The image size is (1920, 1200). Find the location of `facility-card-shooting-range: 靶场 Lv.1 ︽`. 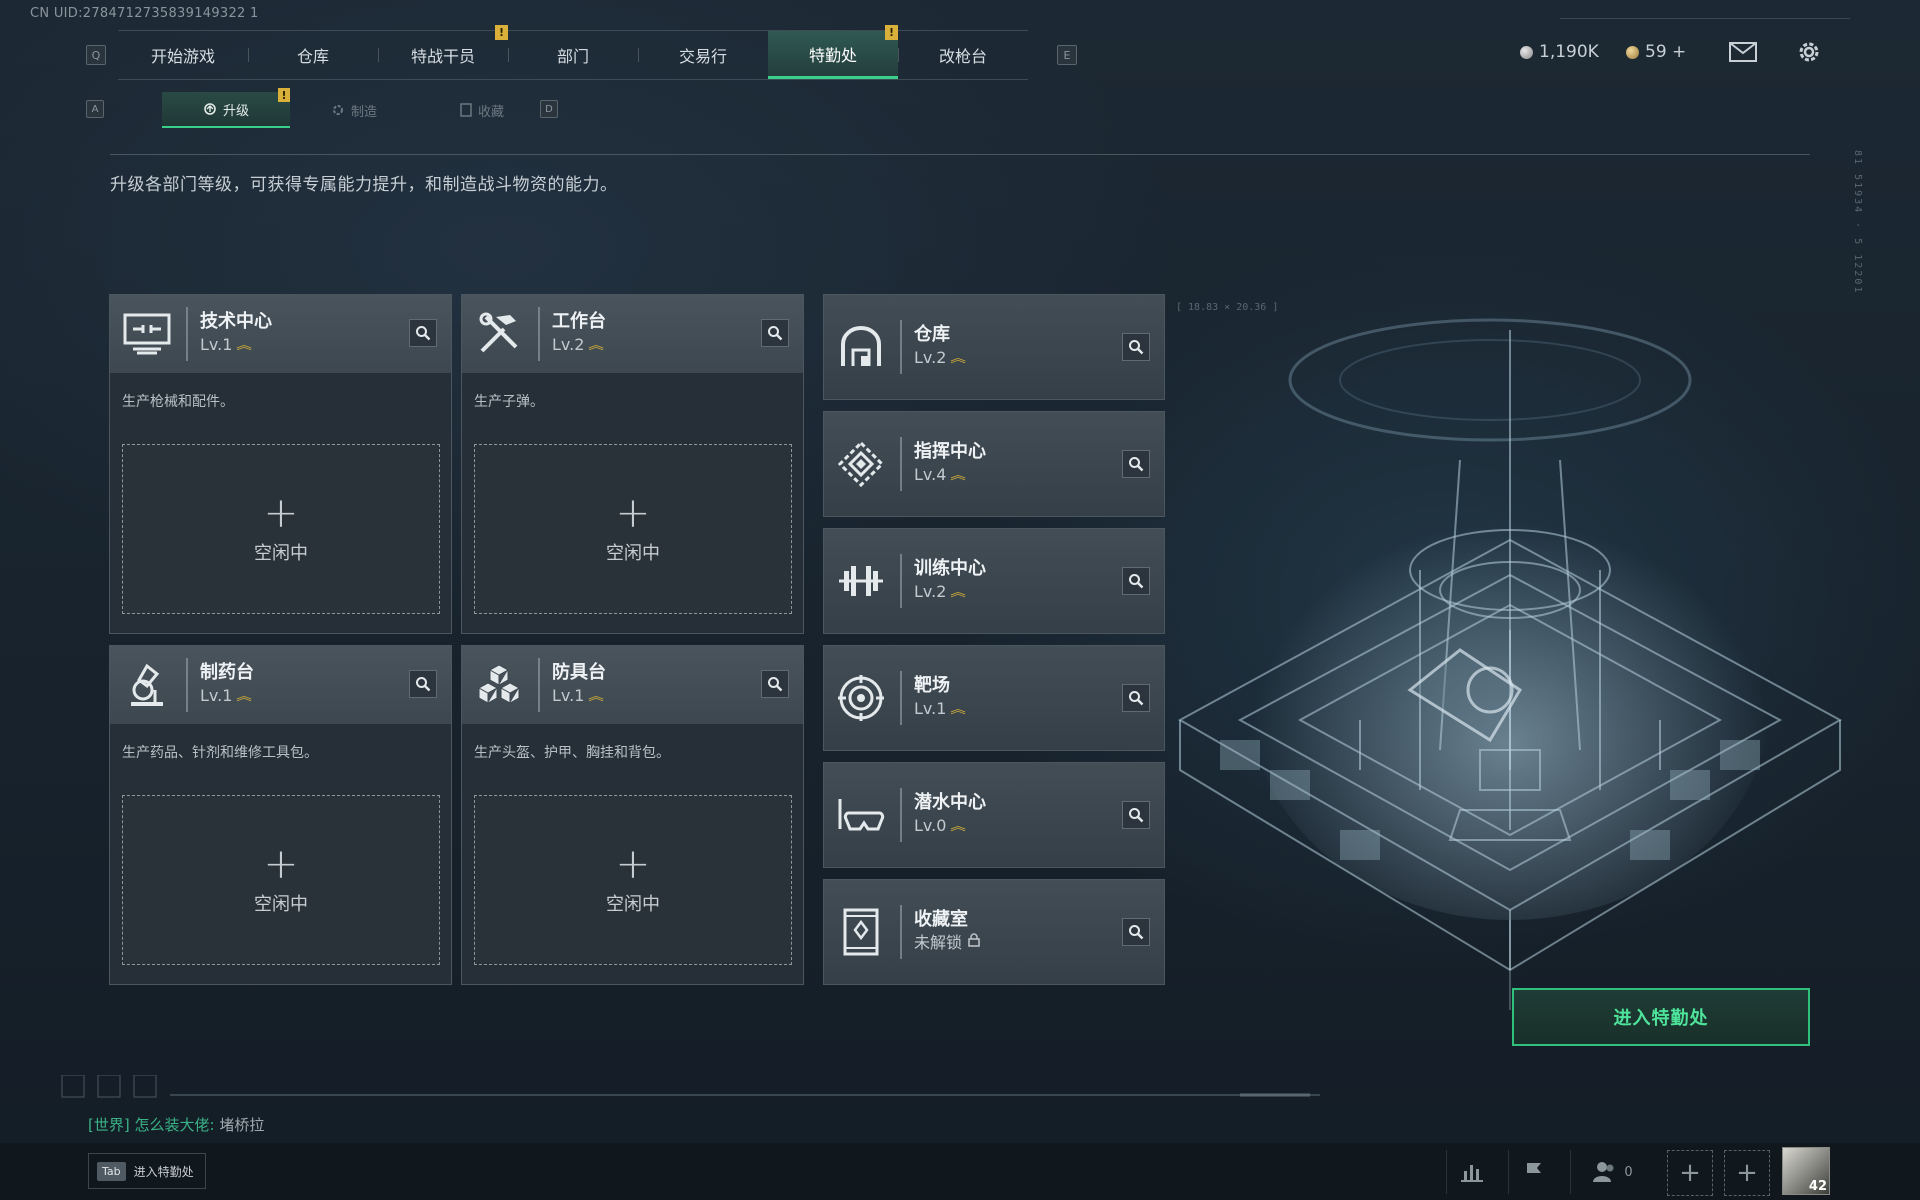

facility-card-shooting-range: 靶场 Lv.1 ︽ is located at coordinates (994, 698).